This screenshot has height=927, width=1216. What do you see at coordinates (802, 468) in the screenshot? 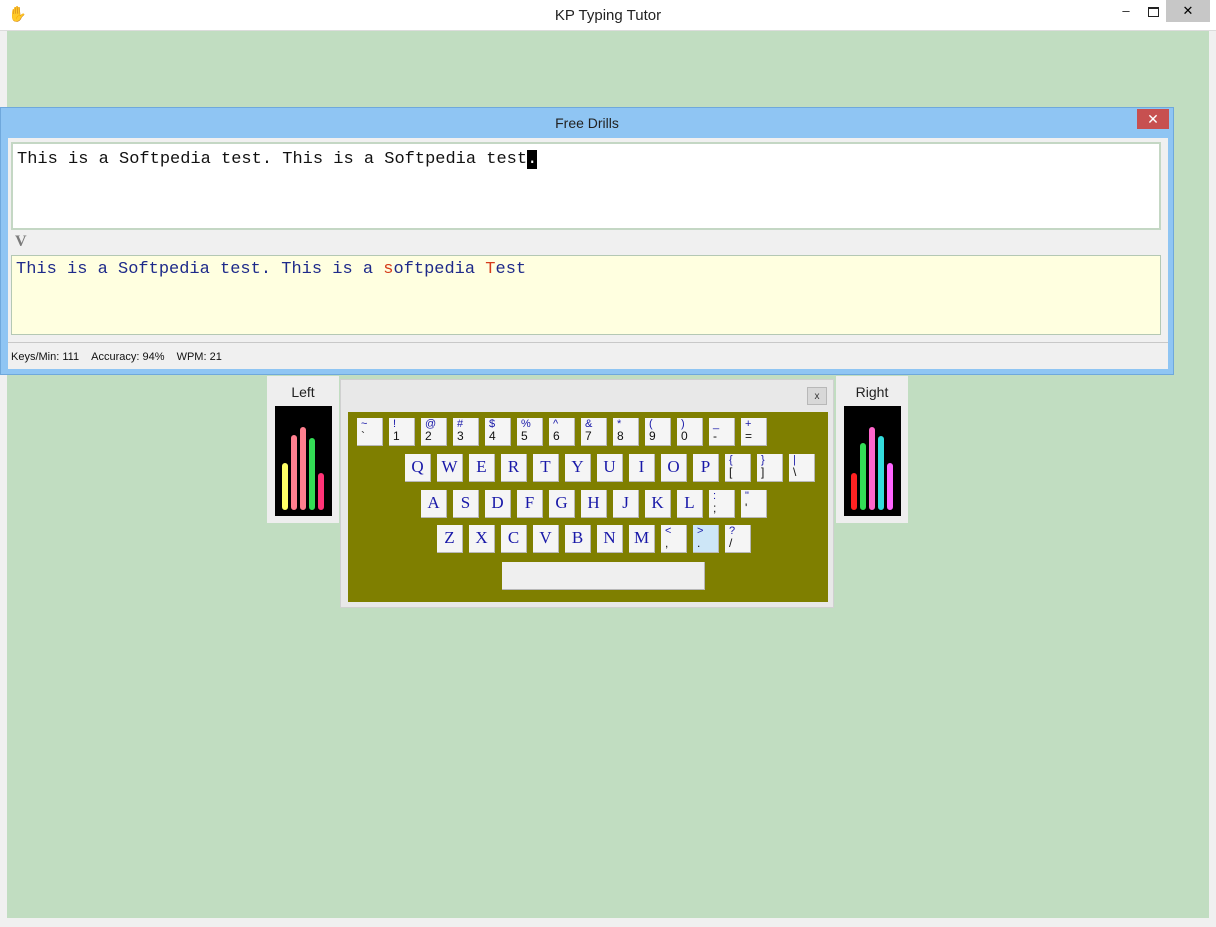
I see `key-backslash: | \` at bounding box center [802, 468].